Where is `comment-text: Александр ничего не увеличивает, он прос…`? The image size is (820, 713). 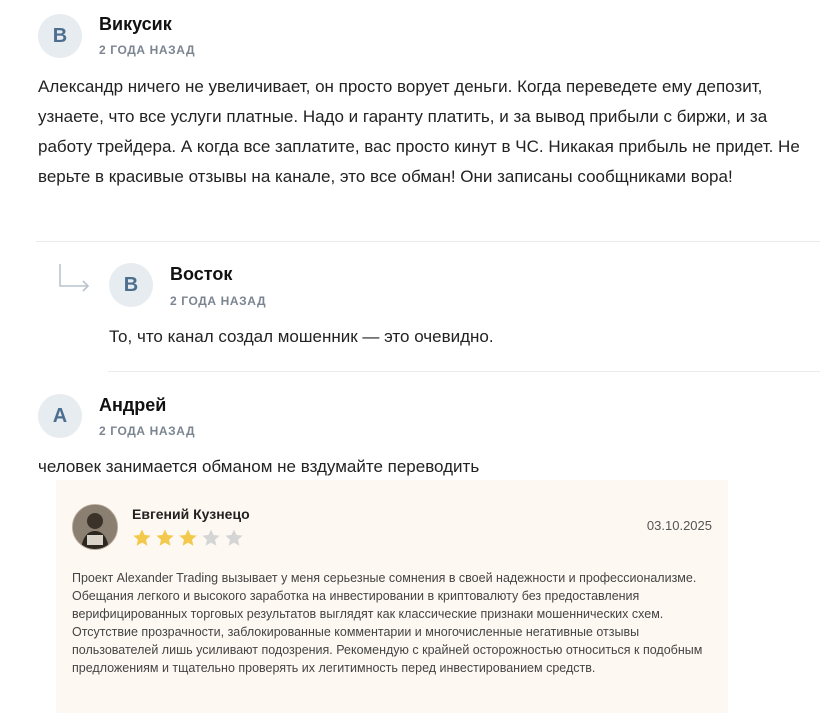
comment-text: Александр ничего не увеличивает, он прос… is located at coordinates (419, 131).